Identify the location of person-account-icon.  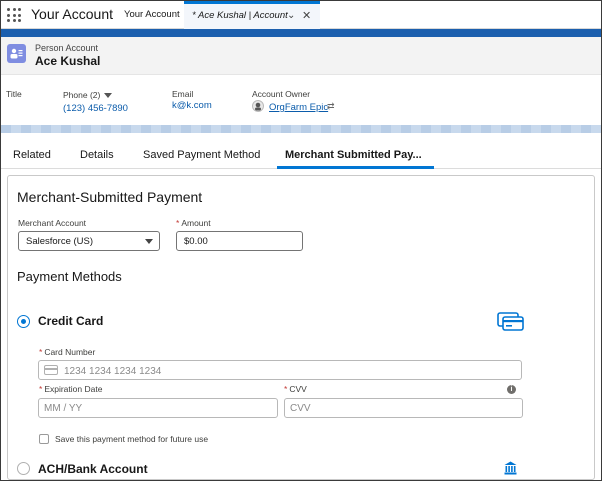
(16, 53).